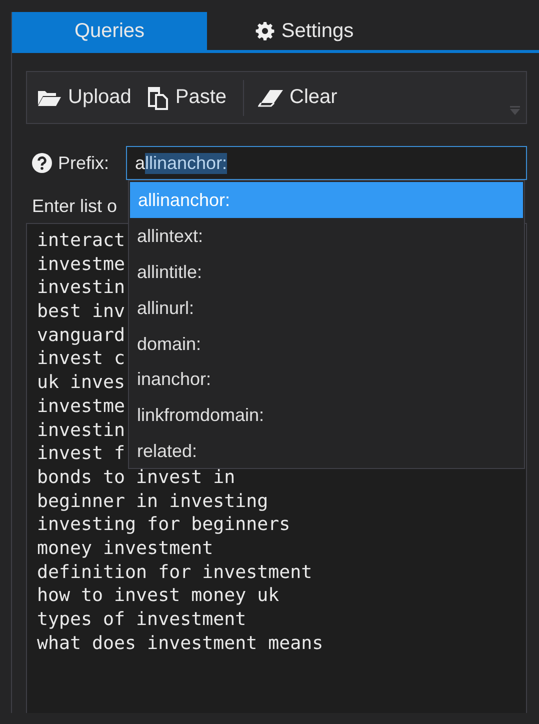  Describe the element at coordinates (81, 312) in the screenshot. I see `query-line: best inv` at that location.